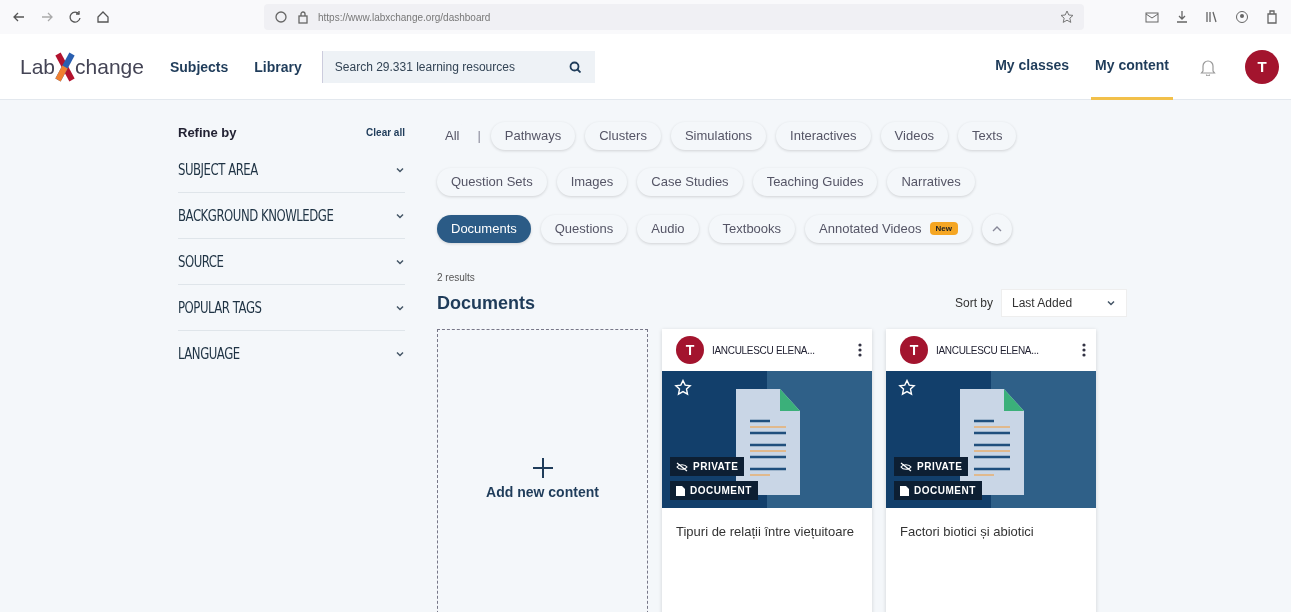 Image resolution: width=1291 pixels, height=612 pixels. Describe the element at coordinates (943, 228) in the screenshot. I see `new-badge: New` at that location.